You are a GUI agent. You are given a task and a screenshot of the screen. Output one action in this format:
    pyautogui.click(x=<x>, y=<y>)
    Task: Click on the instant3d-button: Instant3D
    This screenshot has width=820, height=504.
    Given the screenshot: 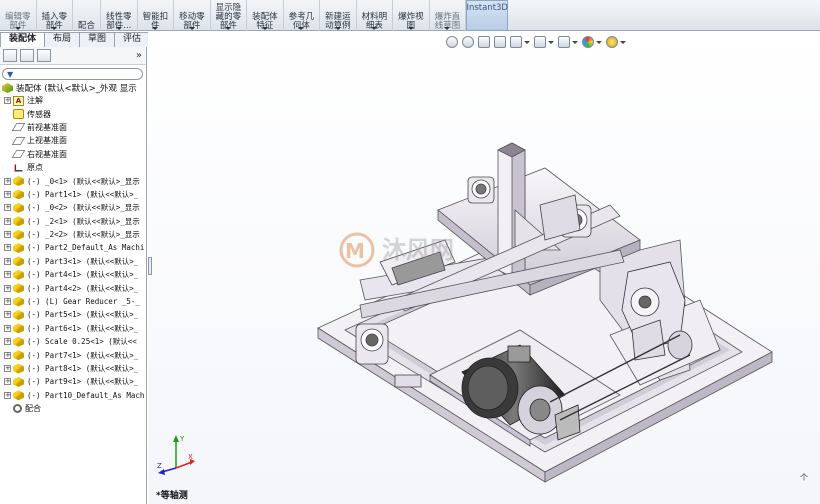 What is the action you would take?
    pyautogui.click(x=487, y=15)
    